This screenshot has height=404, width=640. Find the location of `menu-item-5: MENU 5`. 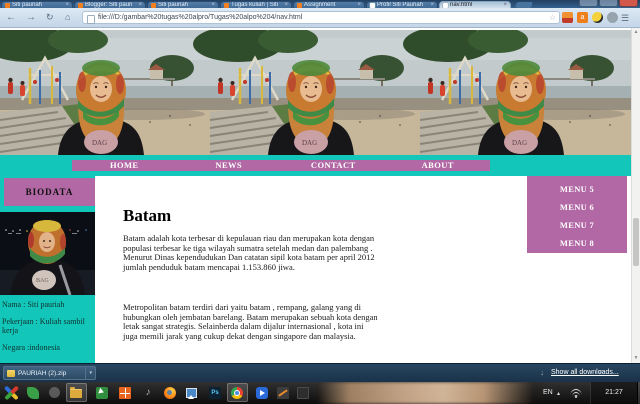

menu-item-5: MENU 5 is located at coordinates (577, 189).